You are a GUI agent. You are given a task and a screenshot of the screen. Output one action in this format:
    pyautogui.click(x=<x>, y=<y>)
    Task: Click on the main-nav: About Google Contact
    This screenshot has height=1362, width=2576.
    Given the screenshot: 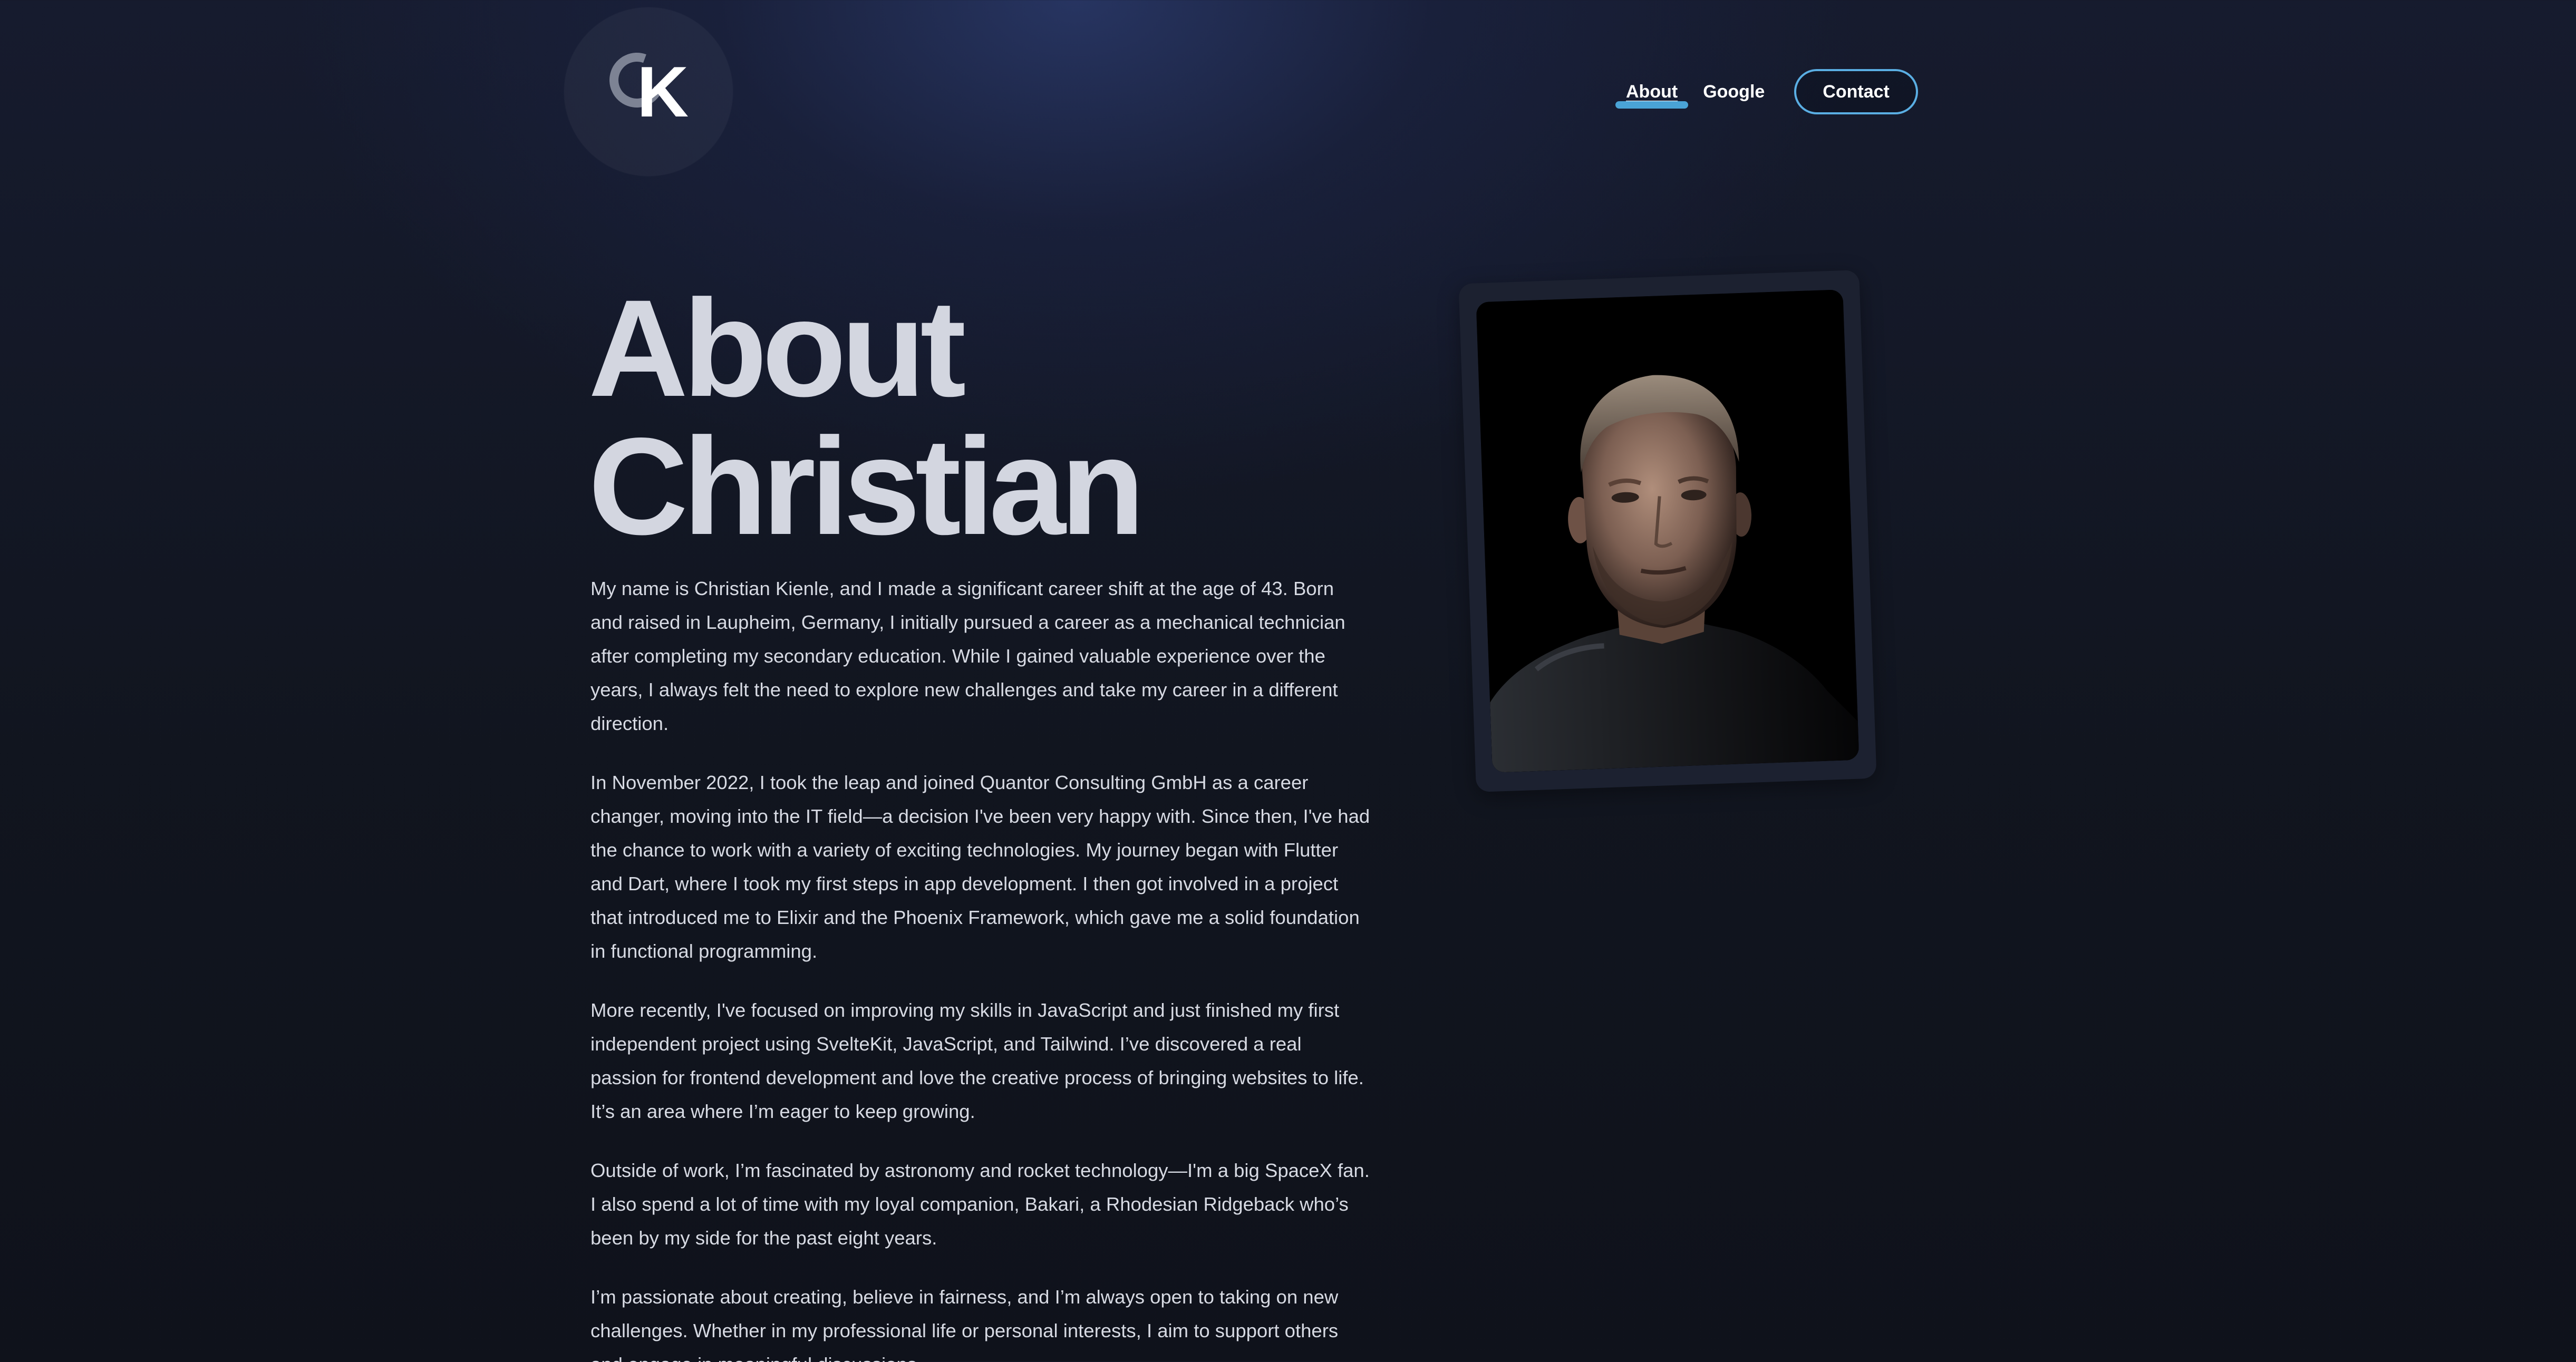 What is the action you would take?
    pyautogui.click(x=1765, y=91)
    